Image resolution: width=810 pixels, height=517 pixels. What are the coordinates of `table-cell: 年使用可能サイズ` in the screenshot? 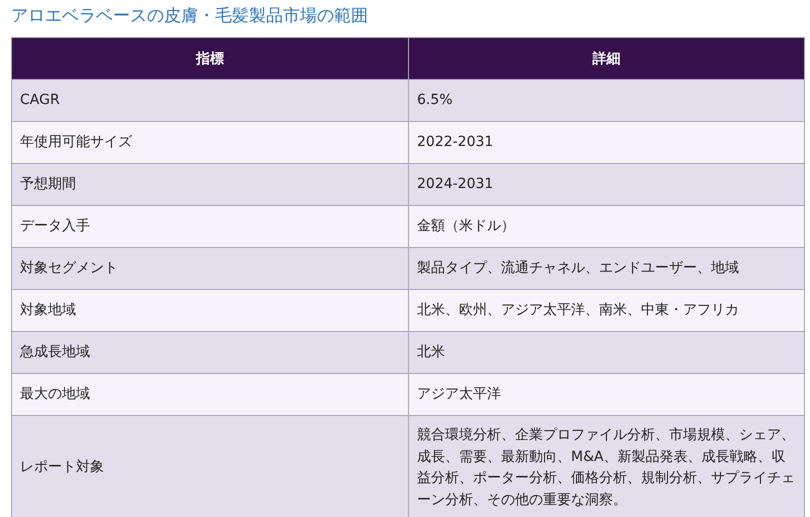 It's located at (210, 143).